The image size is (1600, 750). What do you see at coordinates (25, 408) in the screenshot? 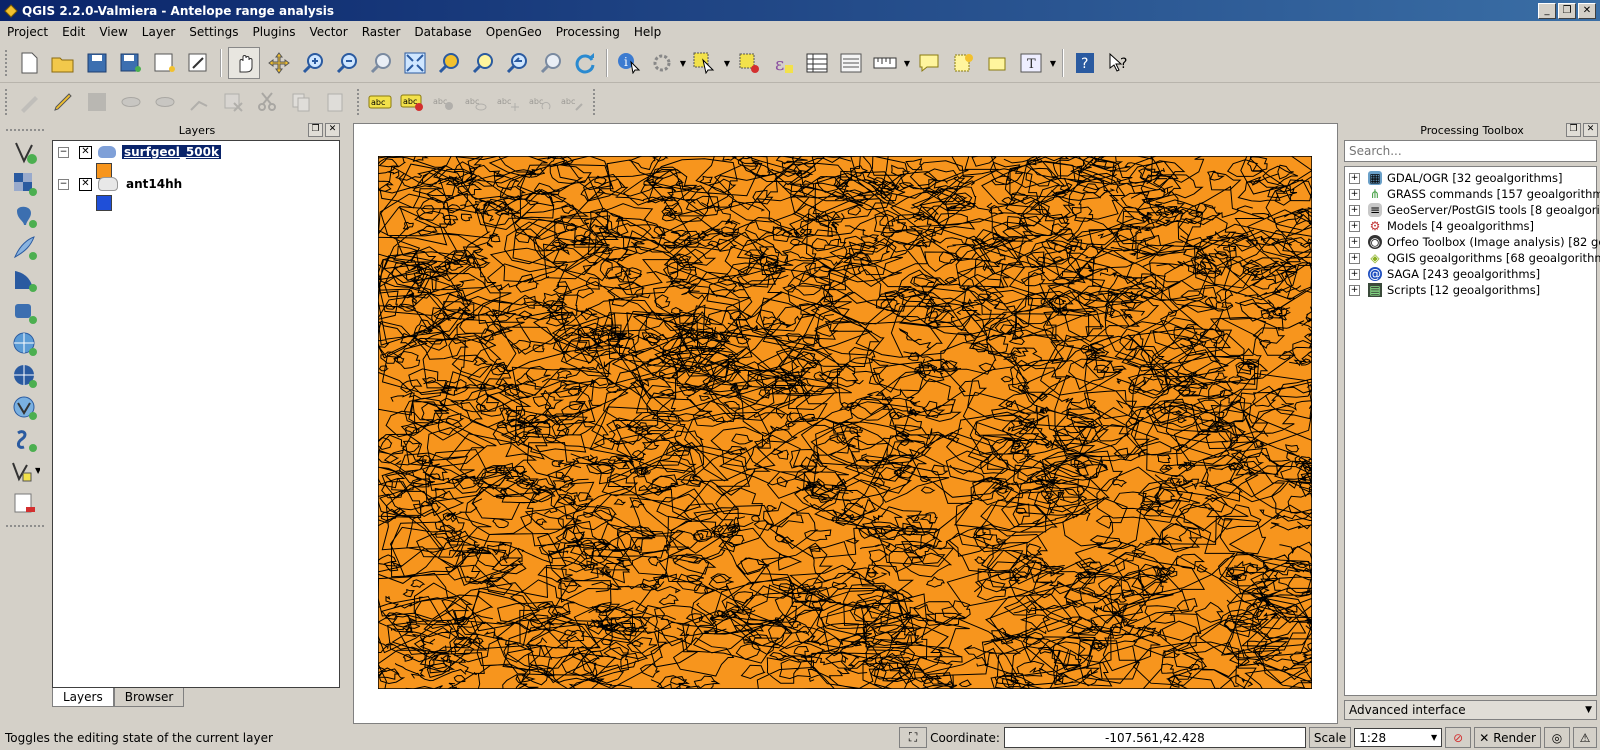
I see `add-wfs-layer-icon` at bounding box center [25, 408].